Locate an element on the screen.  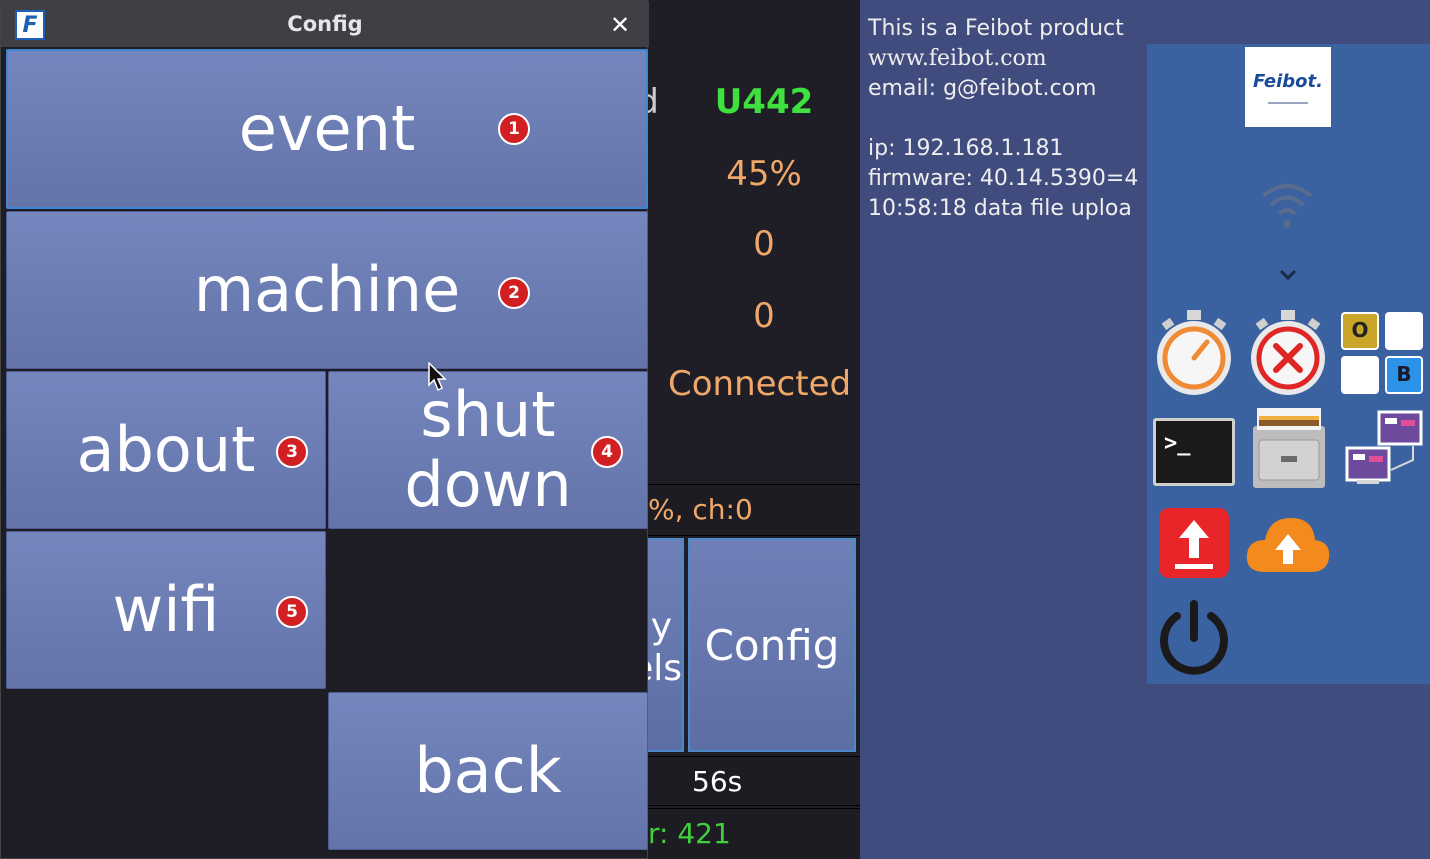
shutdown-button-label-line2: down is located at coordinates (488, 484).